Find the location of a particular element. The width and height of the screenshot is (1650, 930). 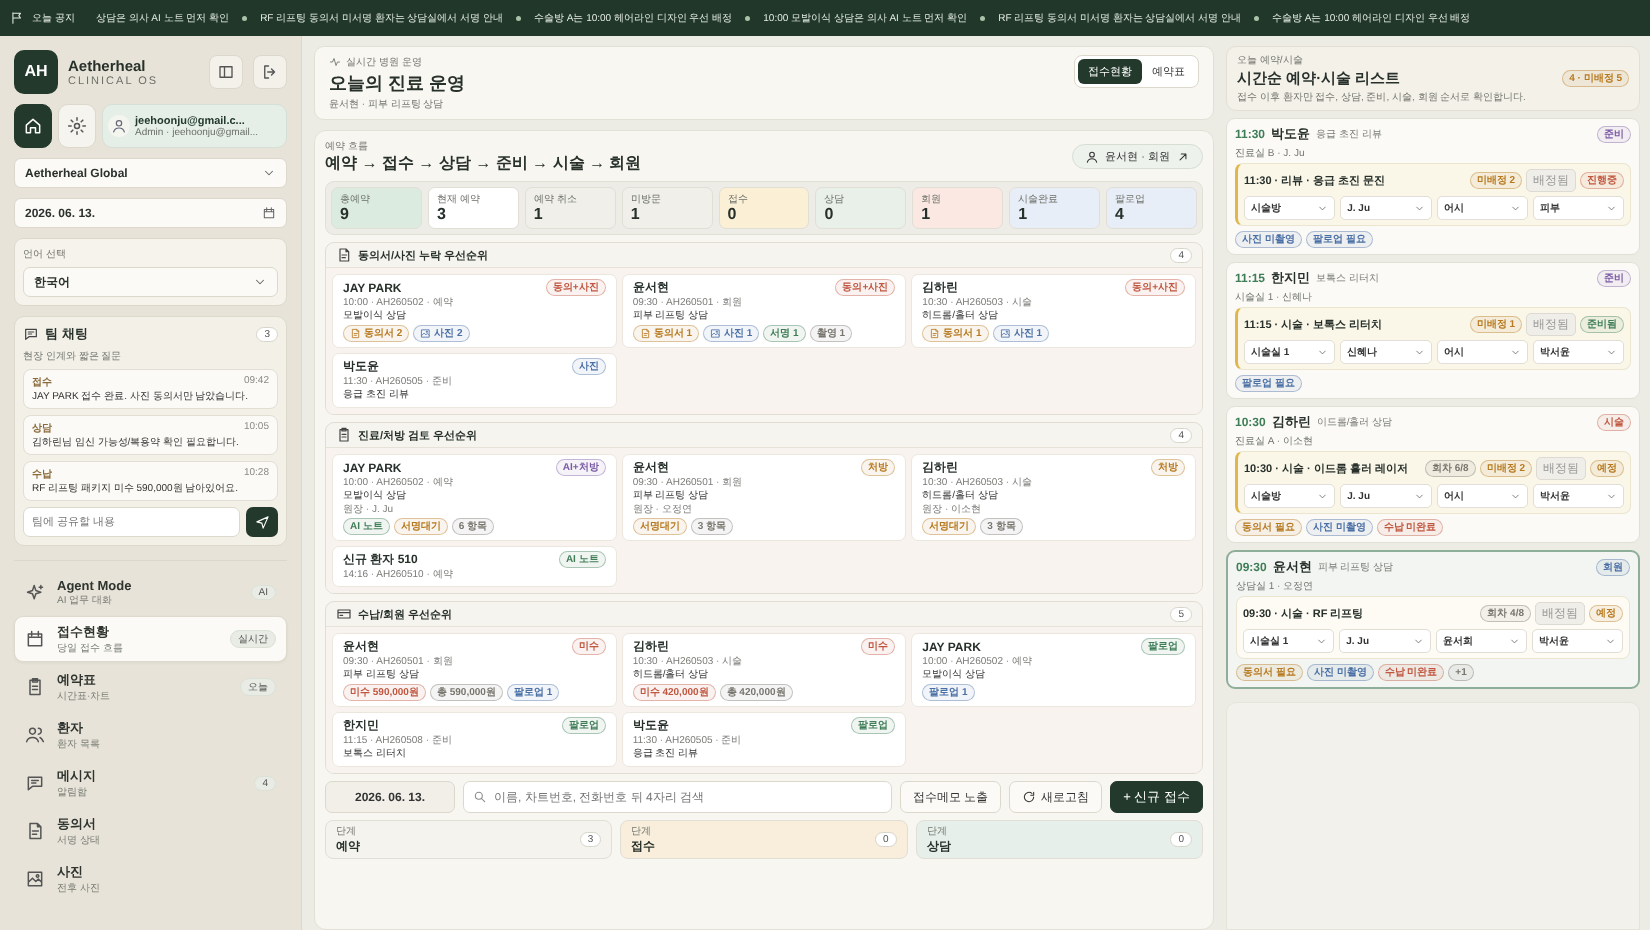

clipboard-icon is located at coordinates (35, 687).